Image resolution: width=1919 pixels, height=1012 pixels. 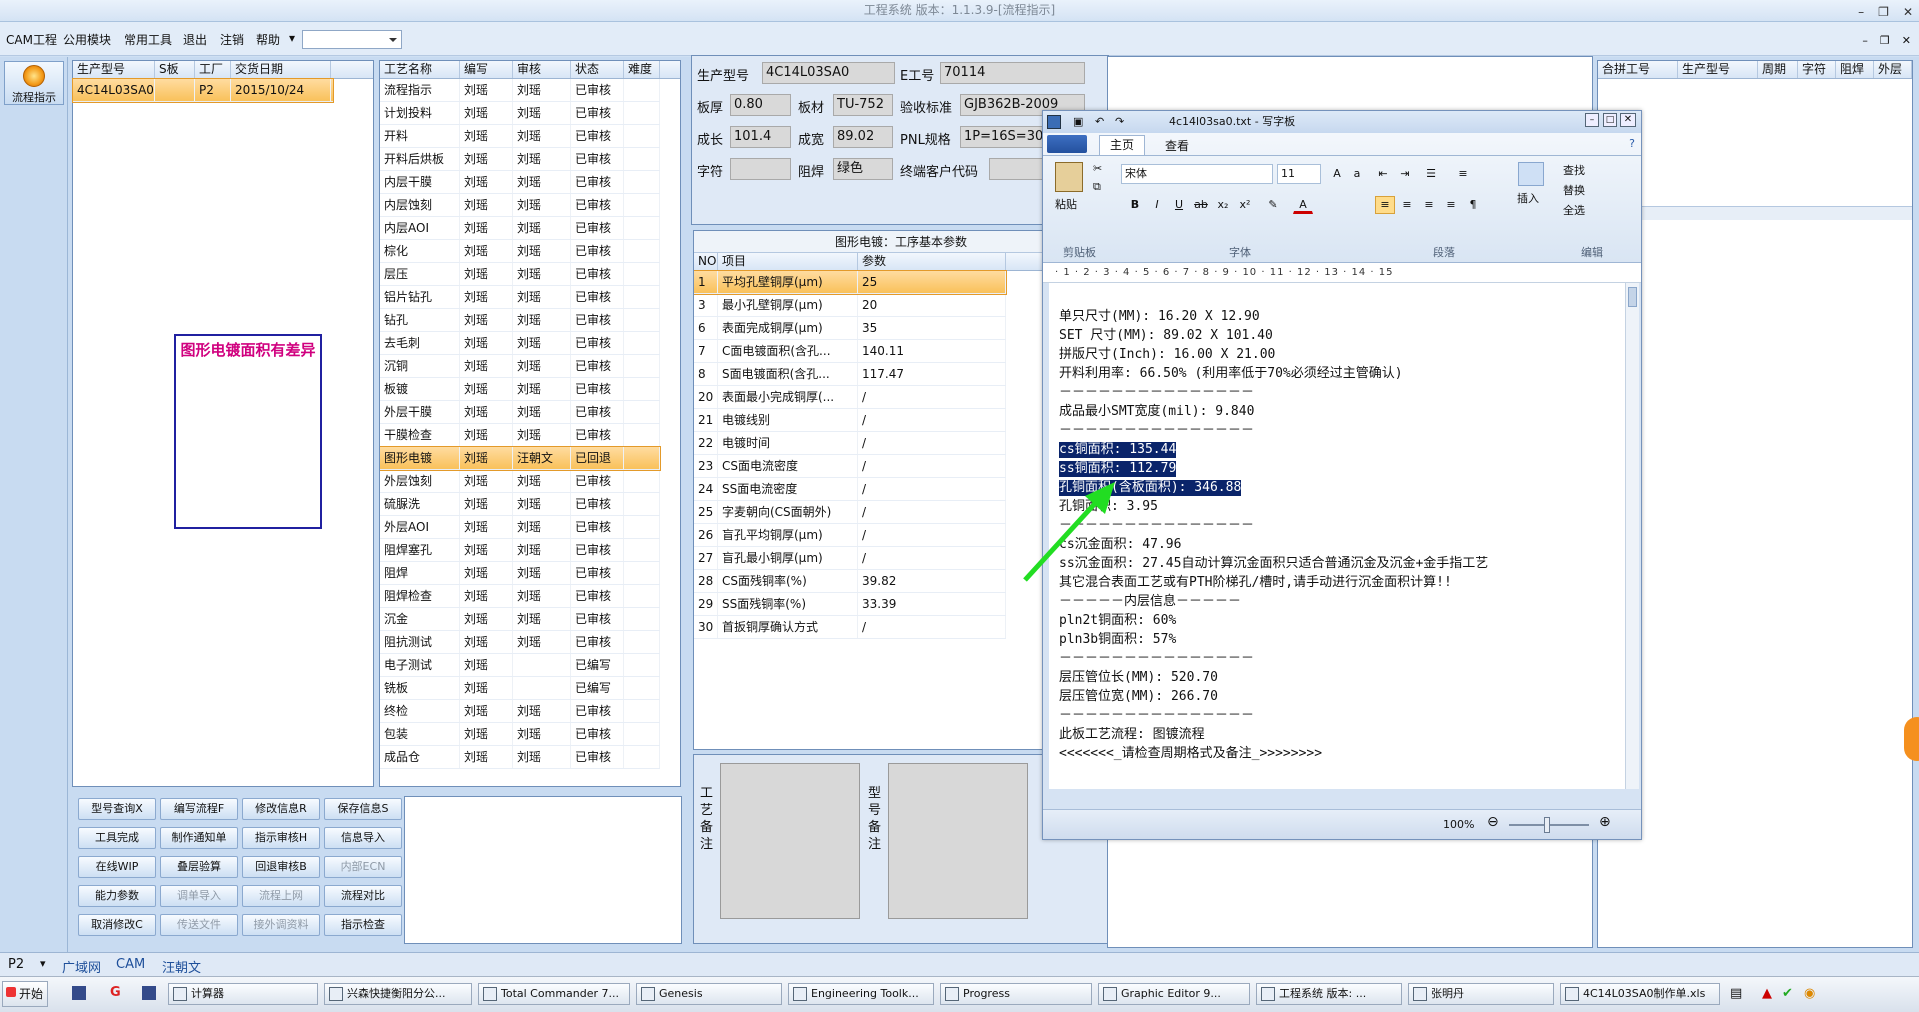 What do you see at coordinates (117, 896) in the screenshot?
I see `action-button: 能力参数` at bounding box center [117, 896].